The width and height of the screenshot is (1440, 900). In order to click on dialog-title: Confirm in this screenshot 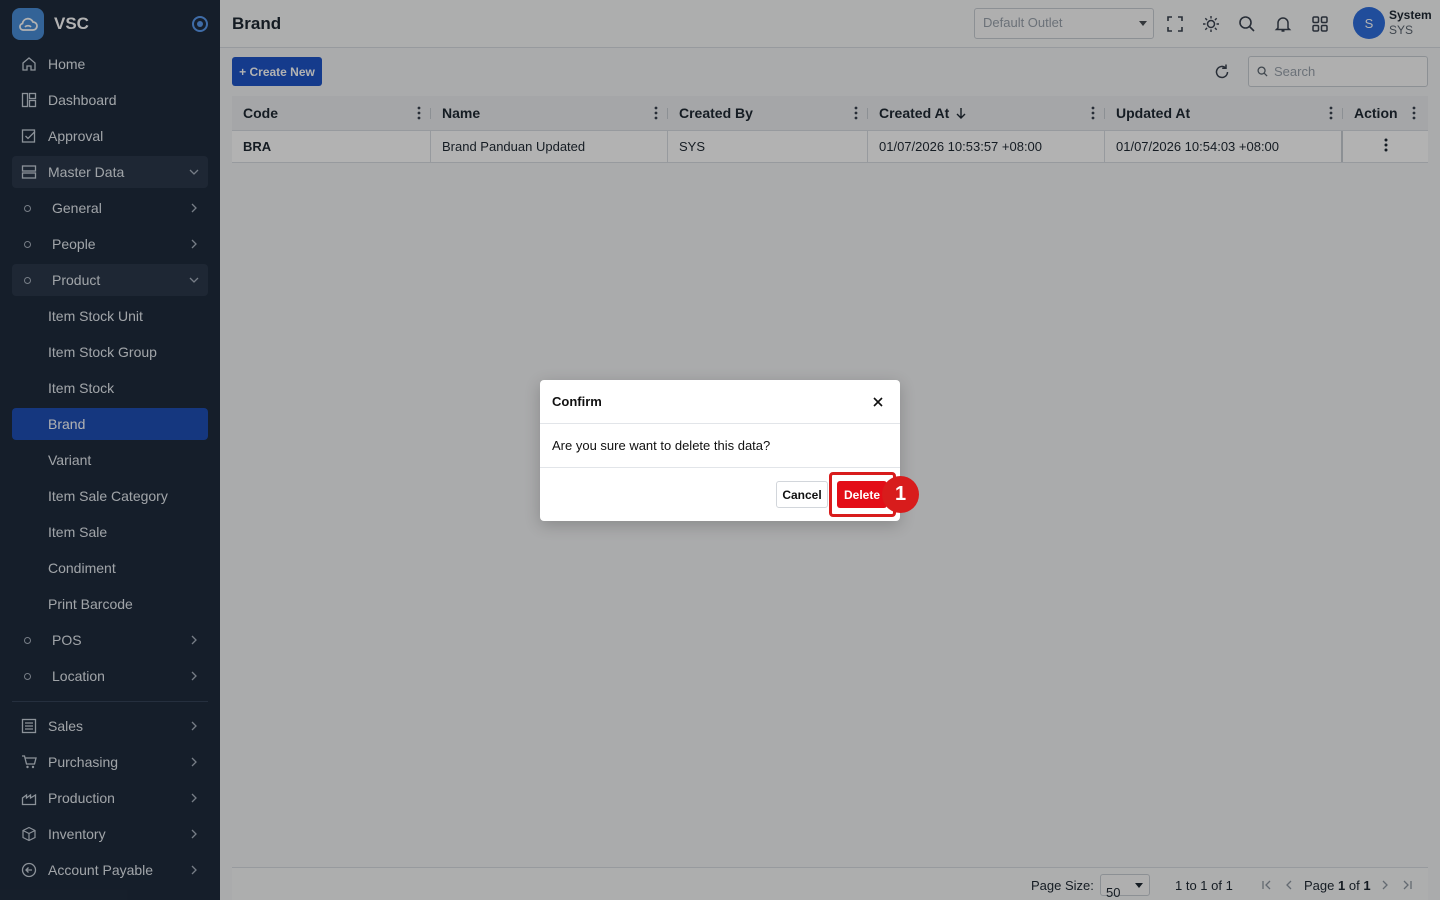, I will do `click(577, 401)`.